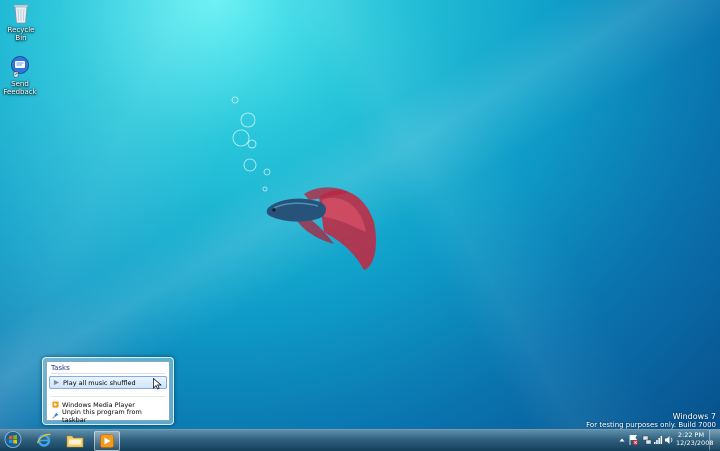  Describe the element at coordinates (56, 382) in the screenshot. I see `play-icon` at that location.